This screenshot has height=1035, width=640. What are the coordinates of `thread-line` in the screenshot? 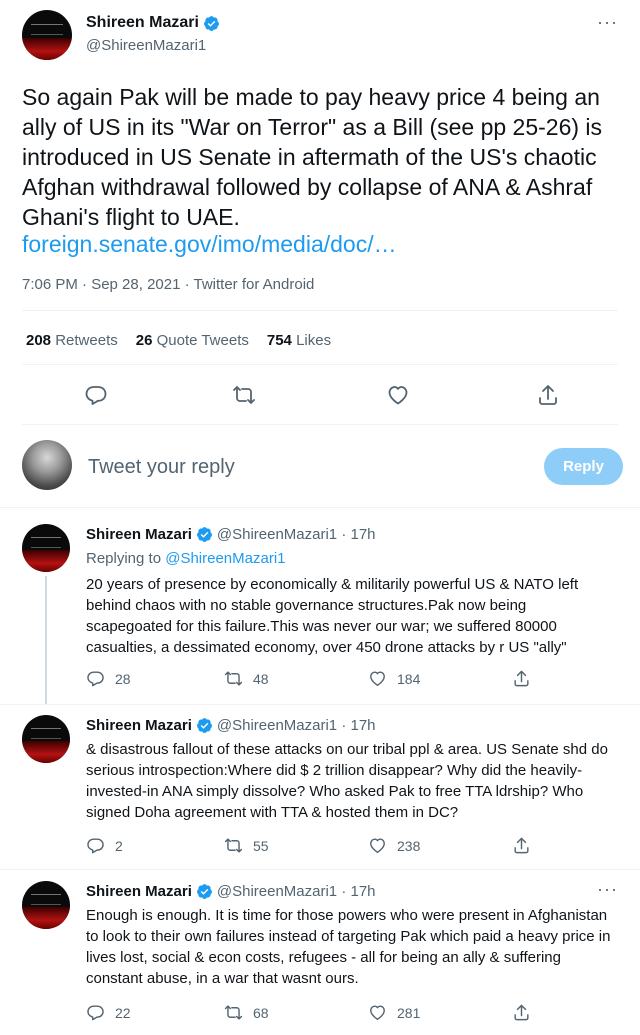 It's located at (46, 640).